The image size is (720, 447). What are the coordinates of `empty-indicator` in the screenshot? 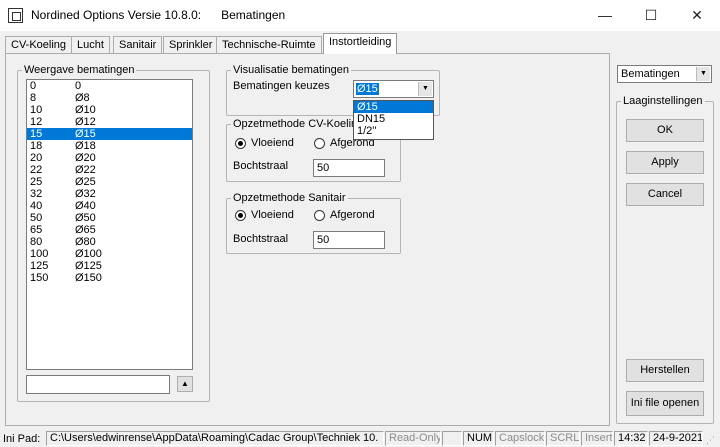 It's located at (452, 438).